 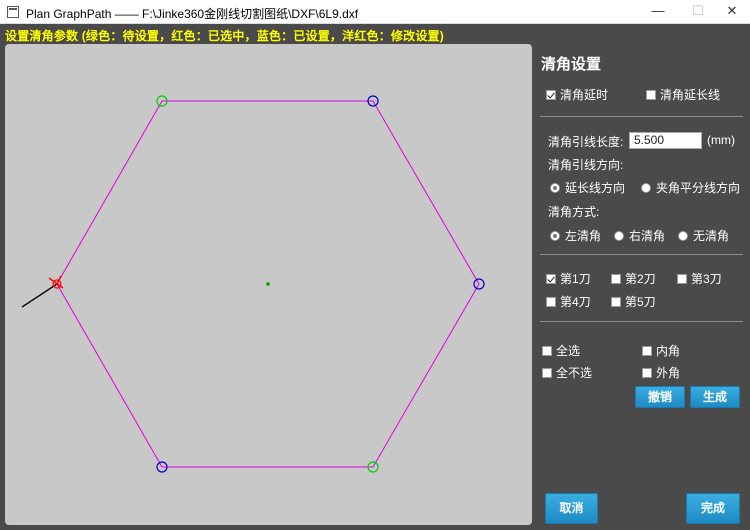 What do you see at coordinates (575, 302) in the screenshot?
I see `cut-4-label: 第4刀` at bounding box center [575, 302].